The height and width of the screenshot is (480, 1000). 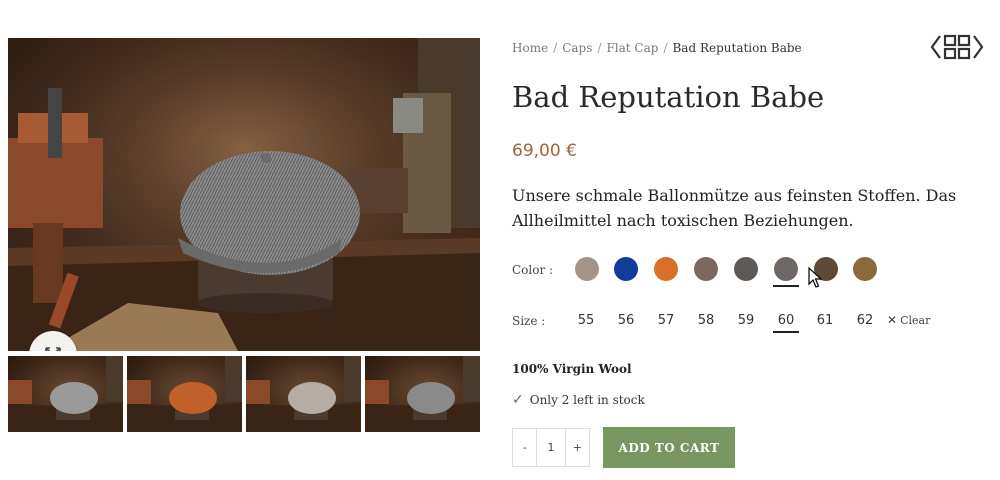 What do you see at coordinates (815, 277) in the screenshot?
I see `mouse-cursor-icon` at bounding box center [815, 277].